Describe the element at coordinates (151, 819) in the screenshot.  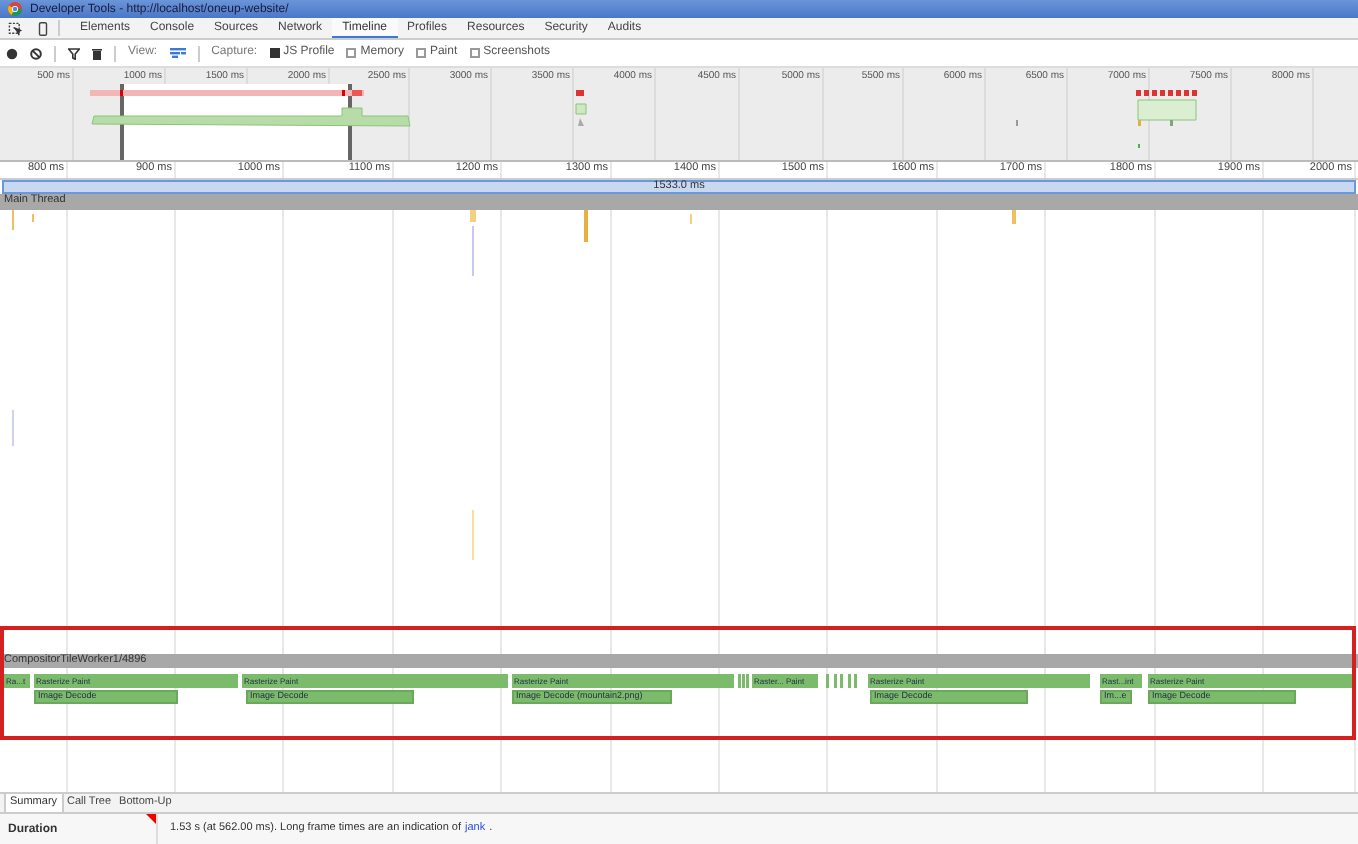
I see `warning-corner-icon` at that location.